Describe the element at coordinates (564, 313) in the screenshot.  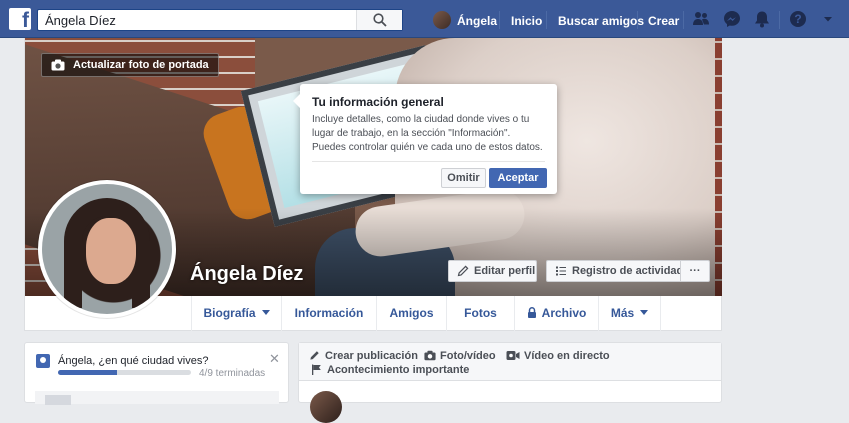
I see `tab-archivo-label: Archivo` at that location.